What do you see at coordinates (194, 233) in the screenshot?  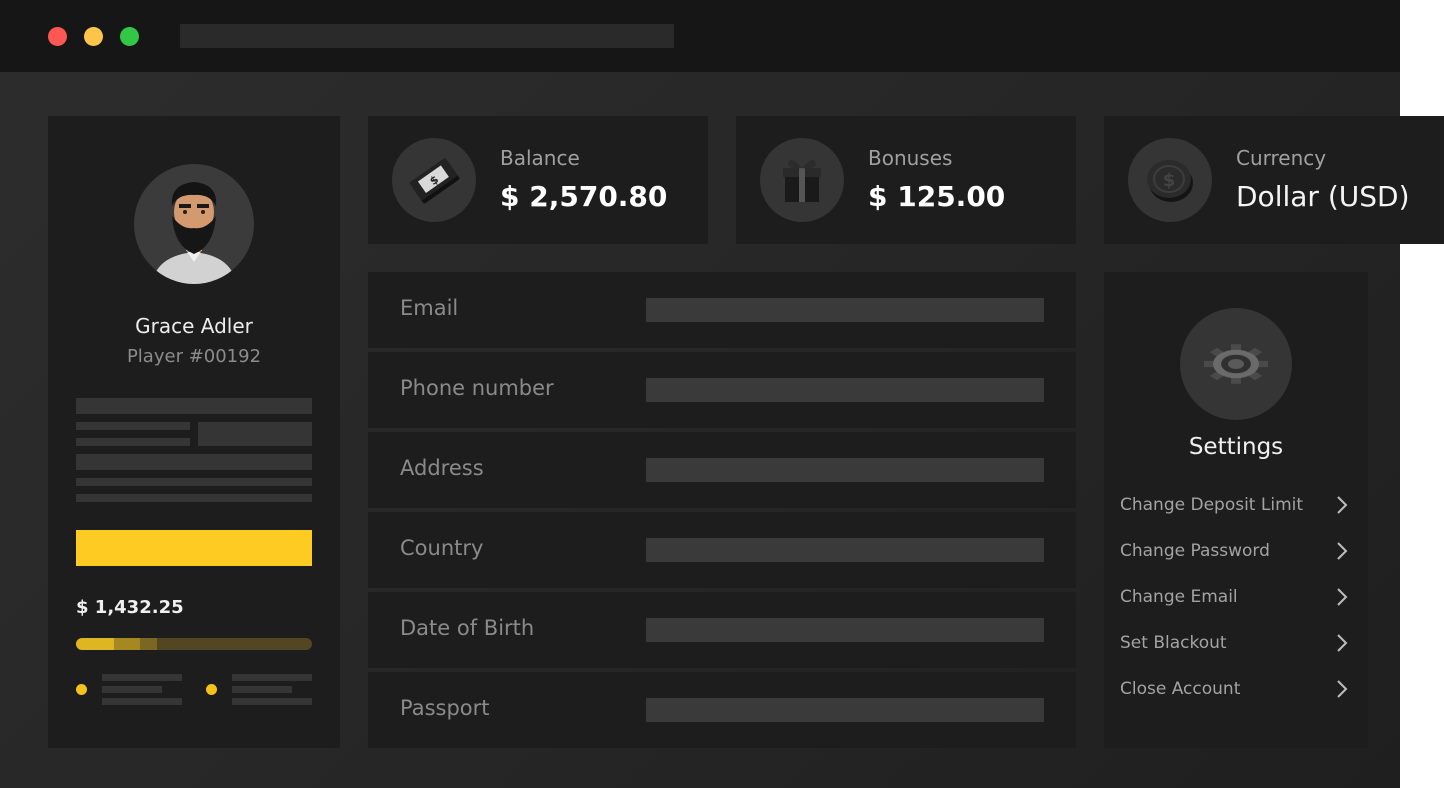 I see `avatar-image` at bounding box center [194, 233].